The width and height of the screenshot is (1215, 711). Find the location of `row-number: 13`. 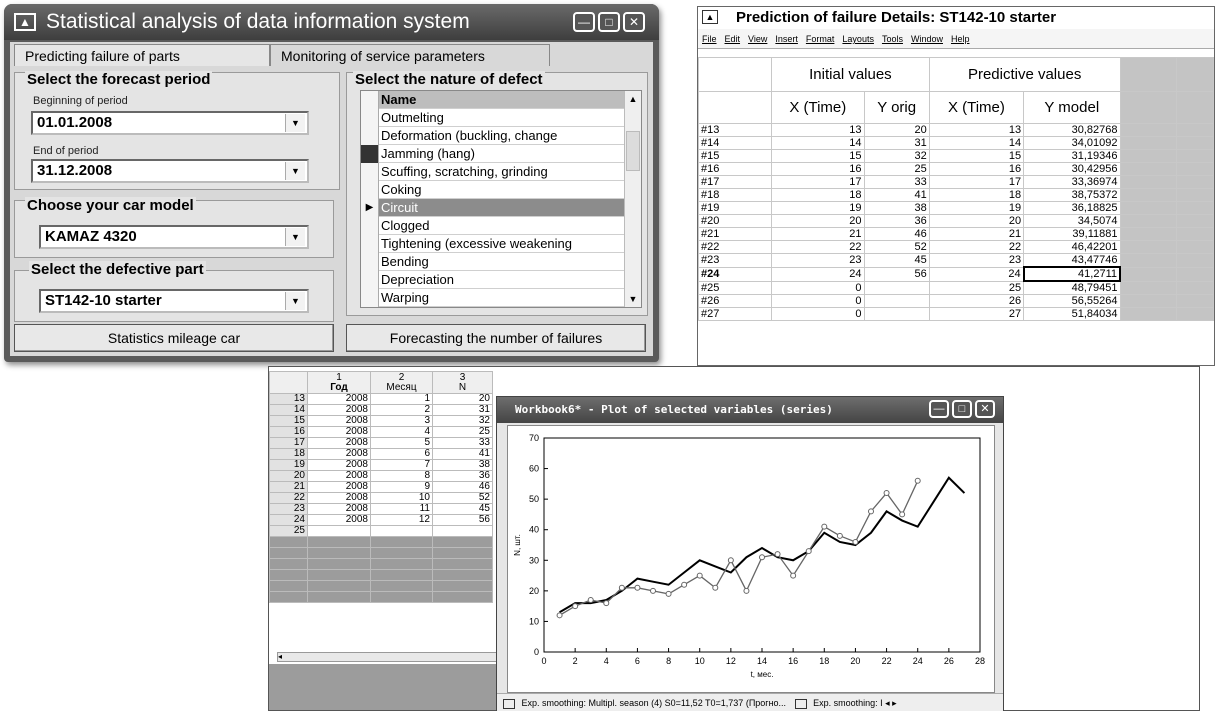

row-number: 13 is located at coordinates (288, 399).